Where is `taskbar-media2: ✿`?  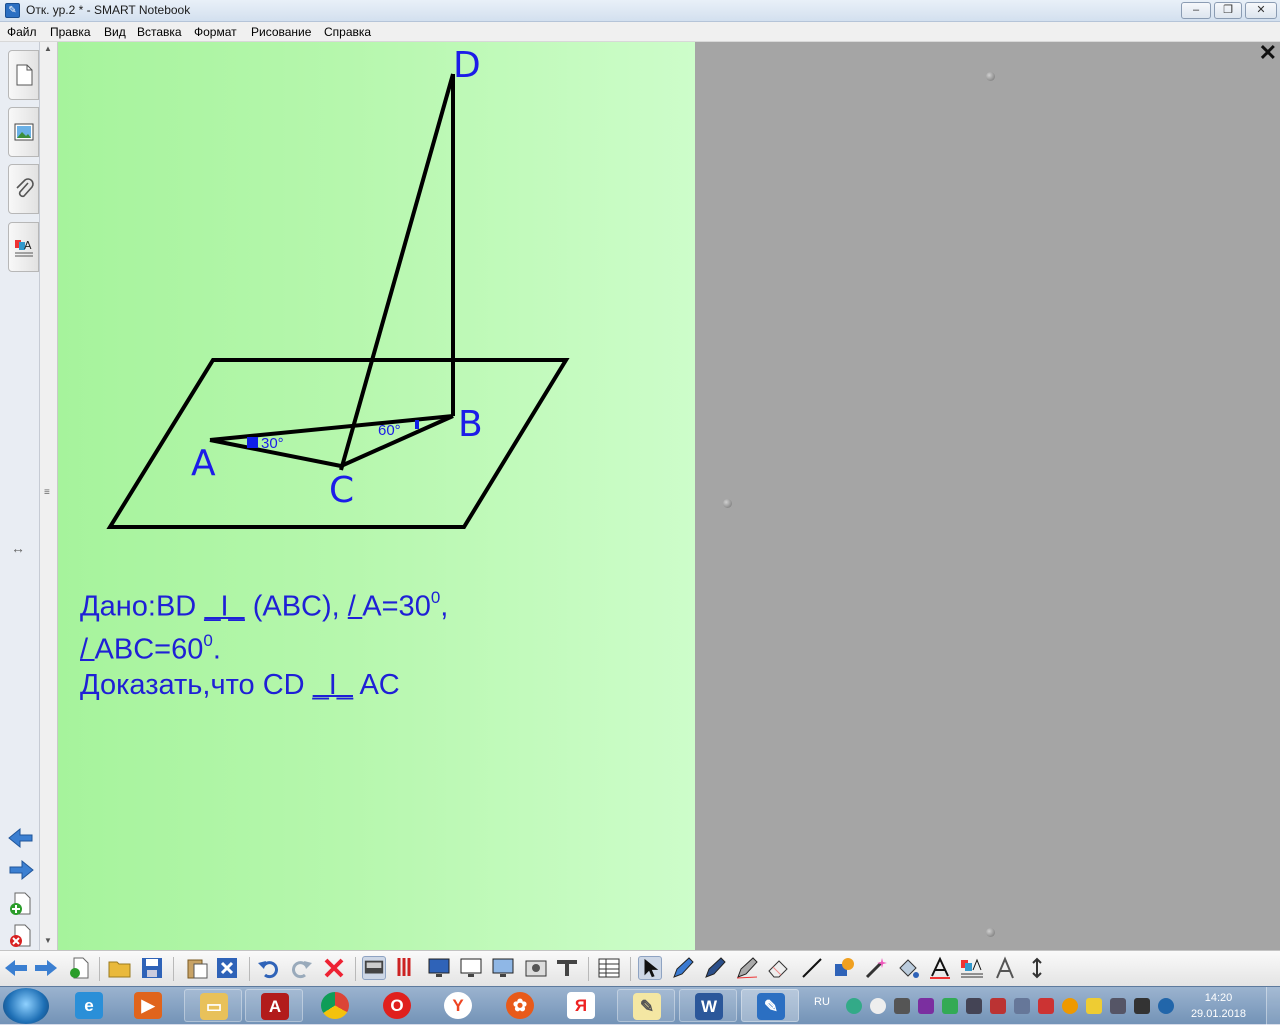
taskbar-media2: ✿ is located at coordinates (520, 1005).